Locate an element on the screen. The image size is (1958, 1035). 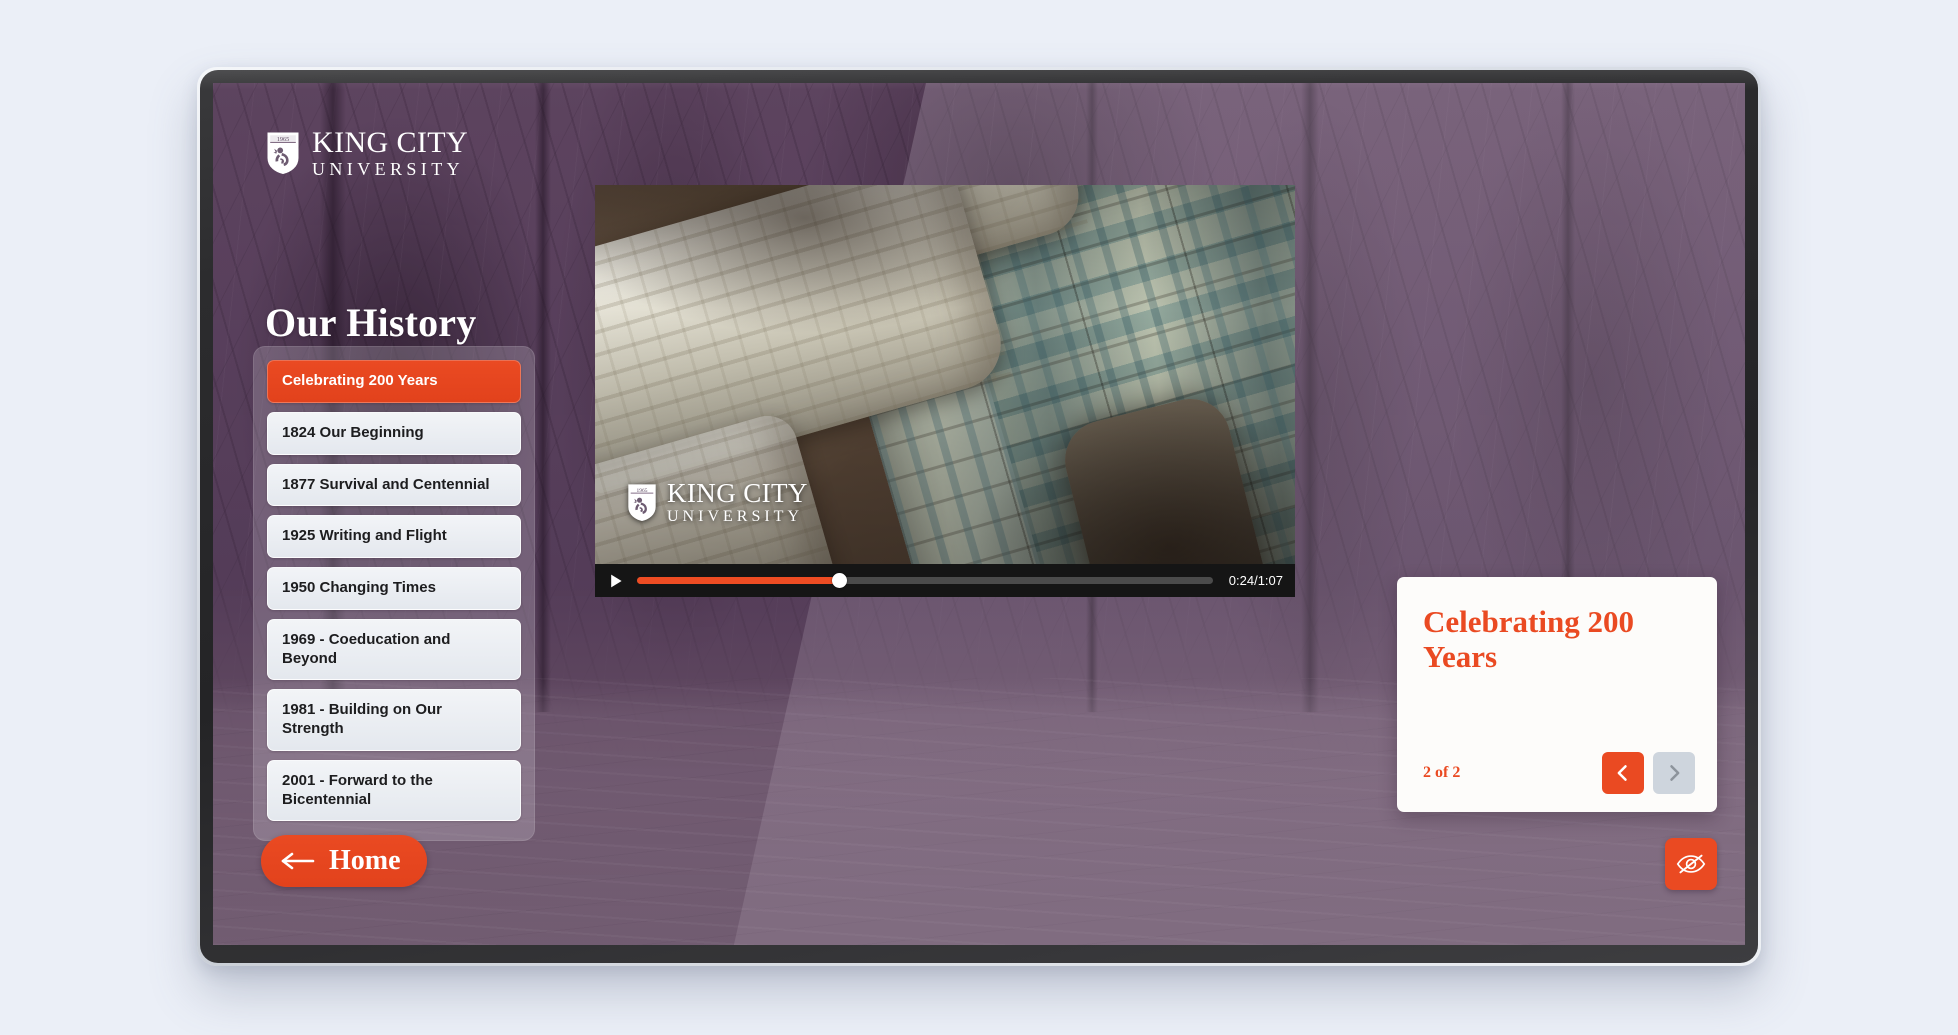
pager-group is located at coordinates (1648, 773).